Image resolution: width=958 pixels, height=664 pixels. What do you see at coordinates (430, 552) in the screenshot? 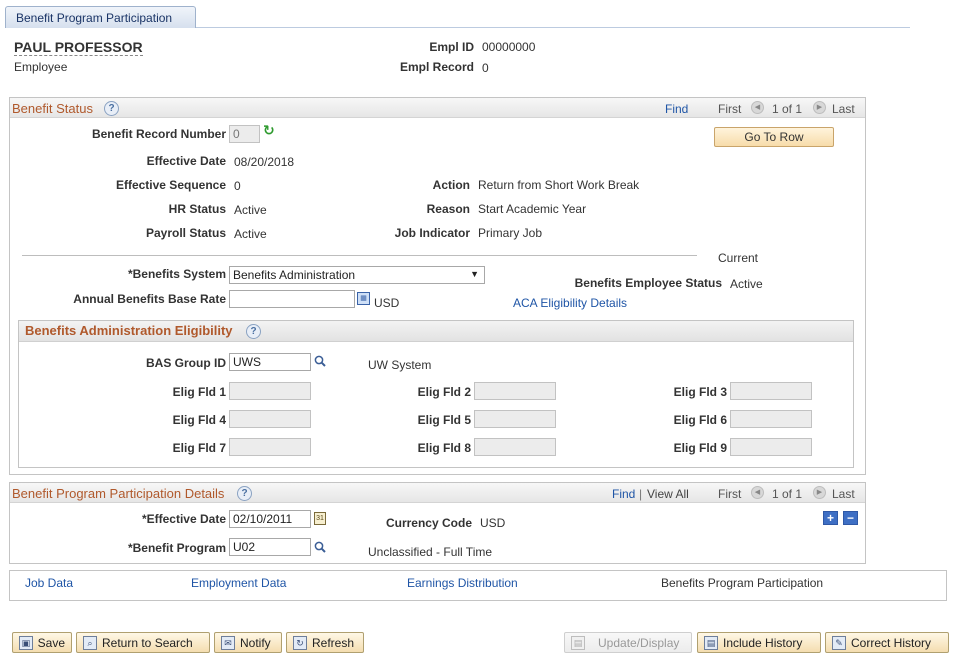
I see `benefit-program-description: Unclassified - Full Time` at bounding box center [430, 552].